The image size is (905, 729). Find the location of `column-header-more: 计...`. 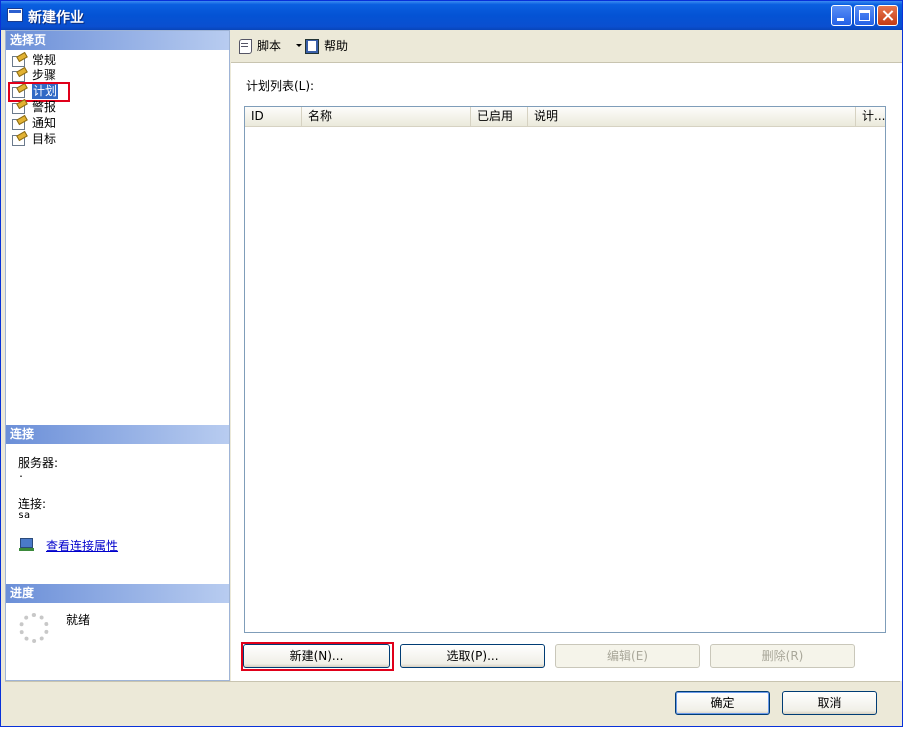

column-header-more: 计... is located at coordinates (870, 116).